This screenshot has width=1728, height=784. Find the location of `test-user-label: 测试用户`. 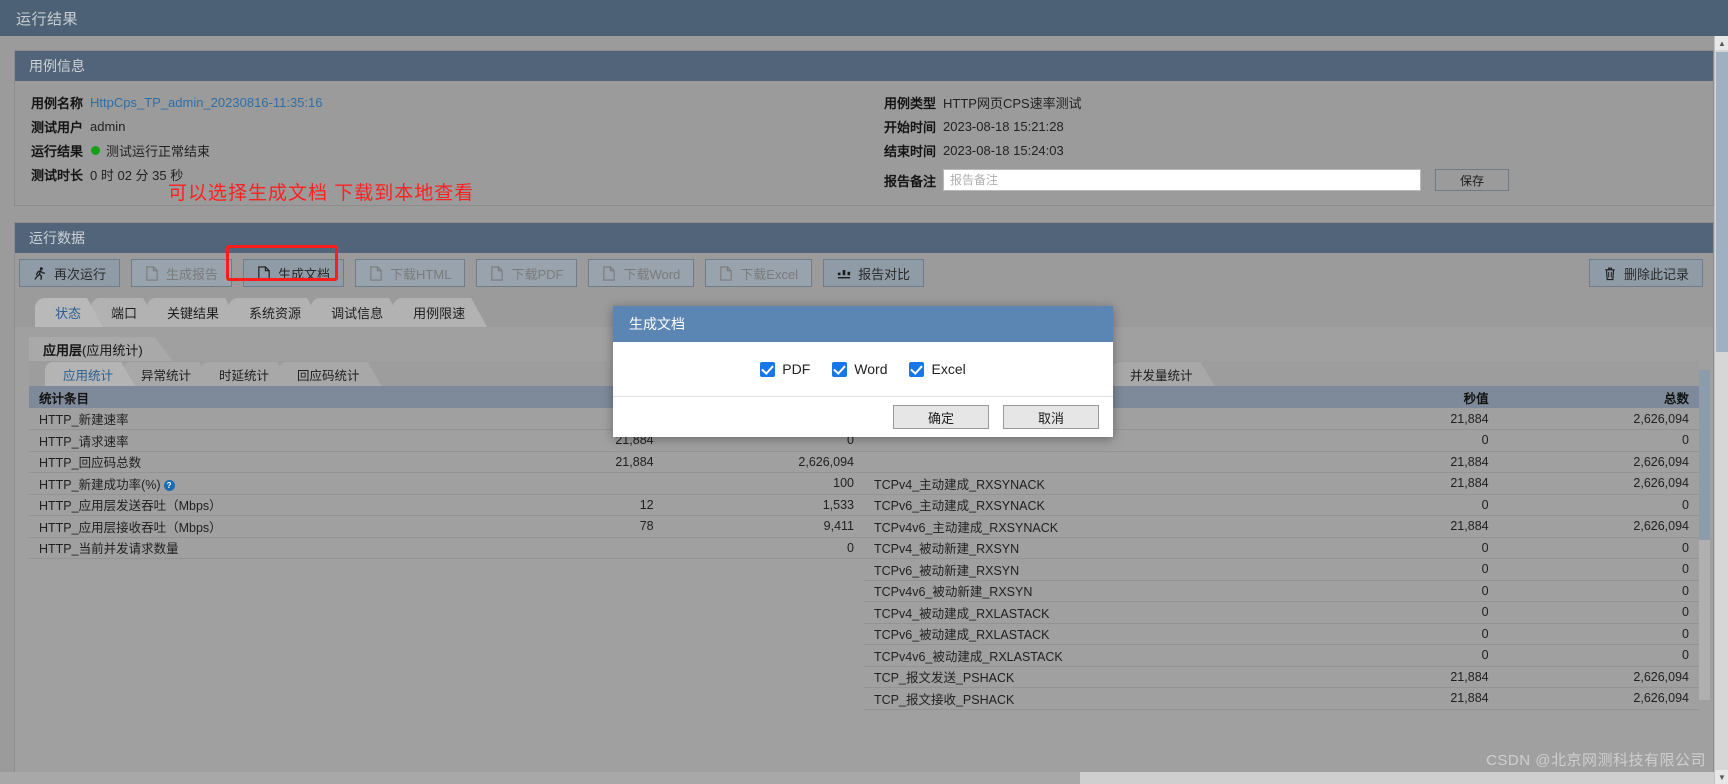

test-user-label: 测试用户 is located at coordinates (57, 127).